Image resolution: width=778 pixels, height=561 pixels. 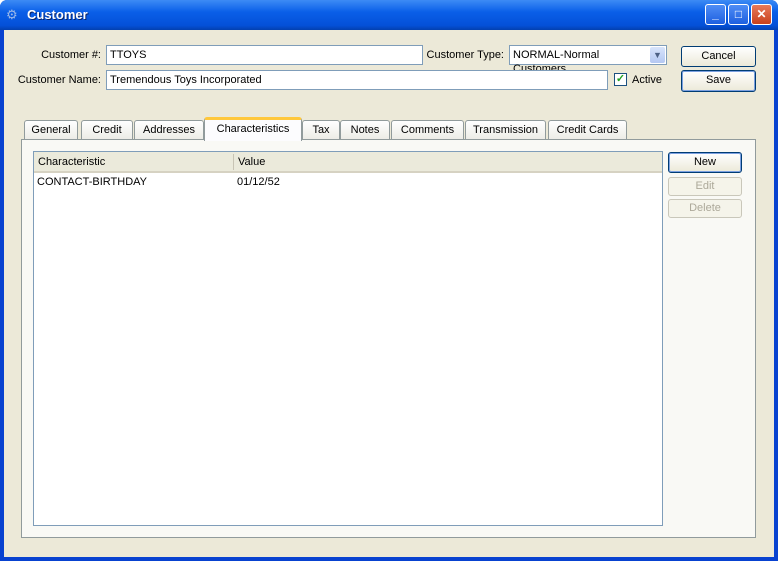 What do you see at coordinates (51, 130) in the screenshot?
I see `tab-general: General` at bounding box center [51, 130].